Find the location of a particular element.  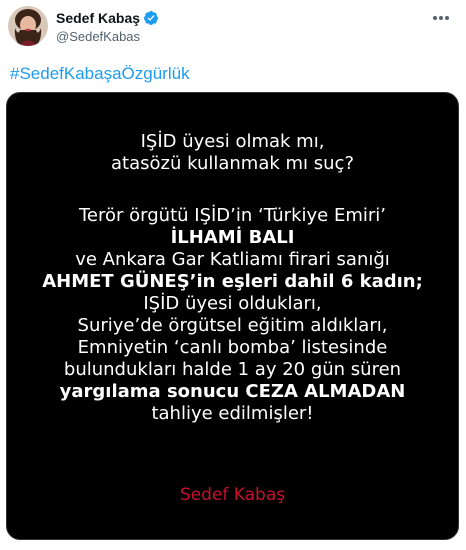

author-block: Sedef Kabaş @SedefKabas is located at coordinates (107, 26).